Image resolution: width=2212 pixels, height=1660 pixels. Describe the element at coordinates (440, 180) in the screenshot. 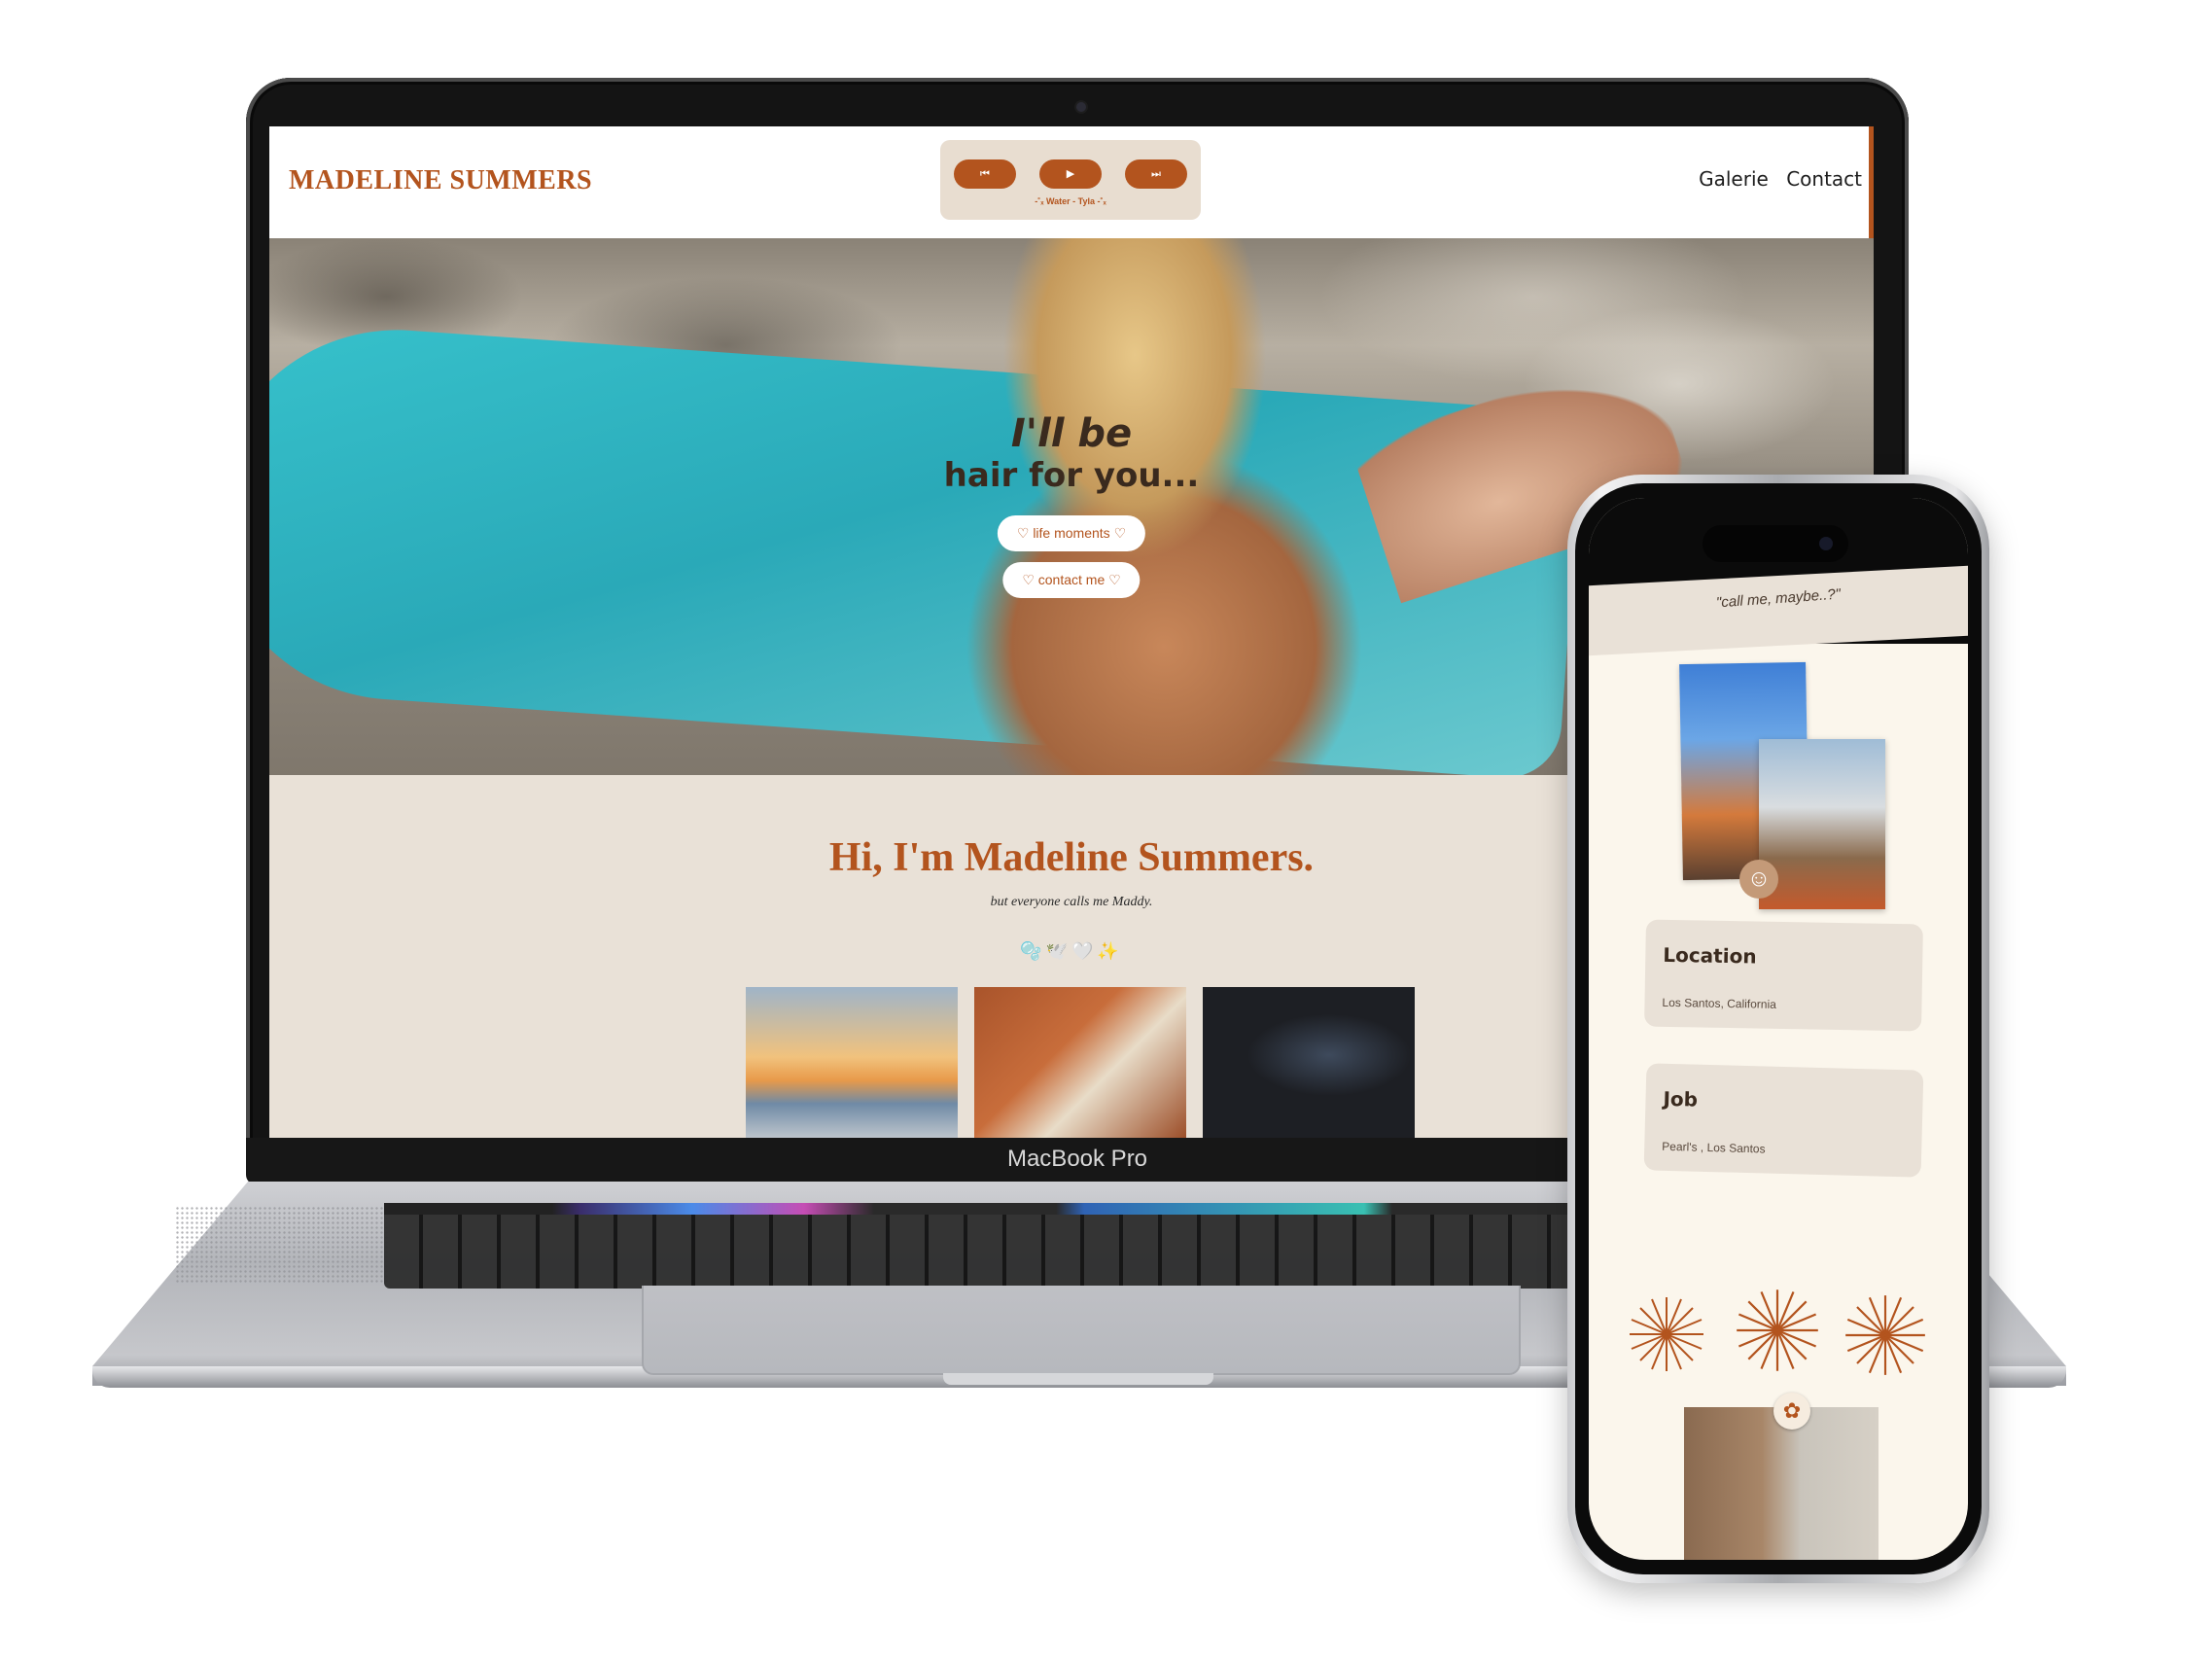

I see `site-logo: MADELINE SUMMERS` at that location.